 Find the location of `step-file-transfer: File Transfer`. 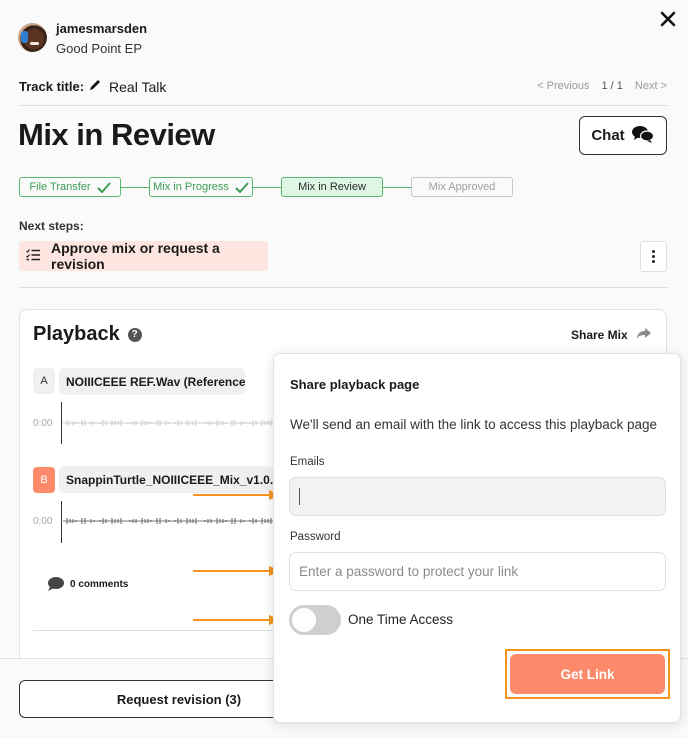

step-file-transfer: File Transfer is located at coordinates (70, 187).